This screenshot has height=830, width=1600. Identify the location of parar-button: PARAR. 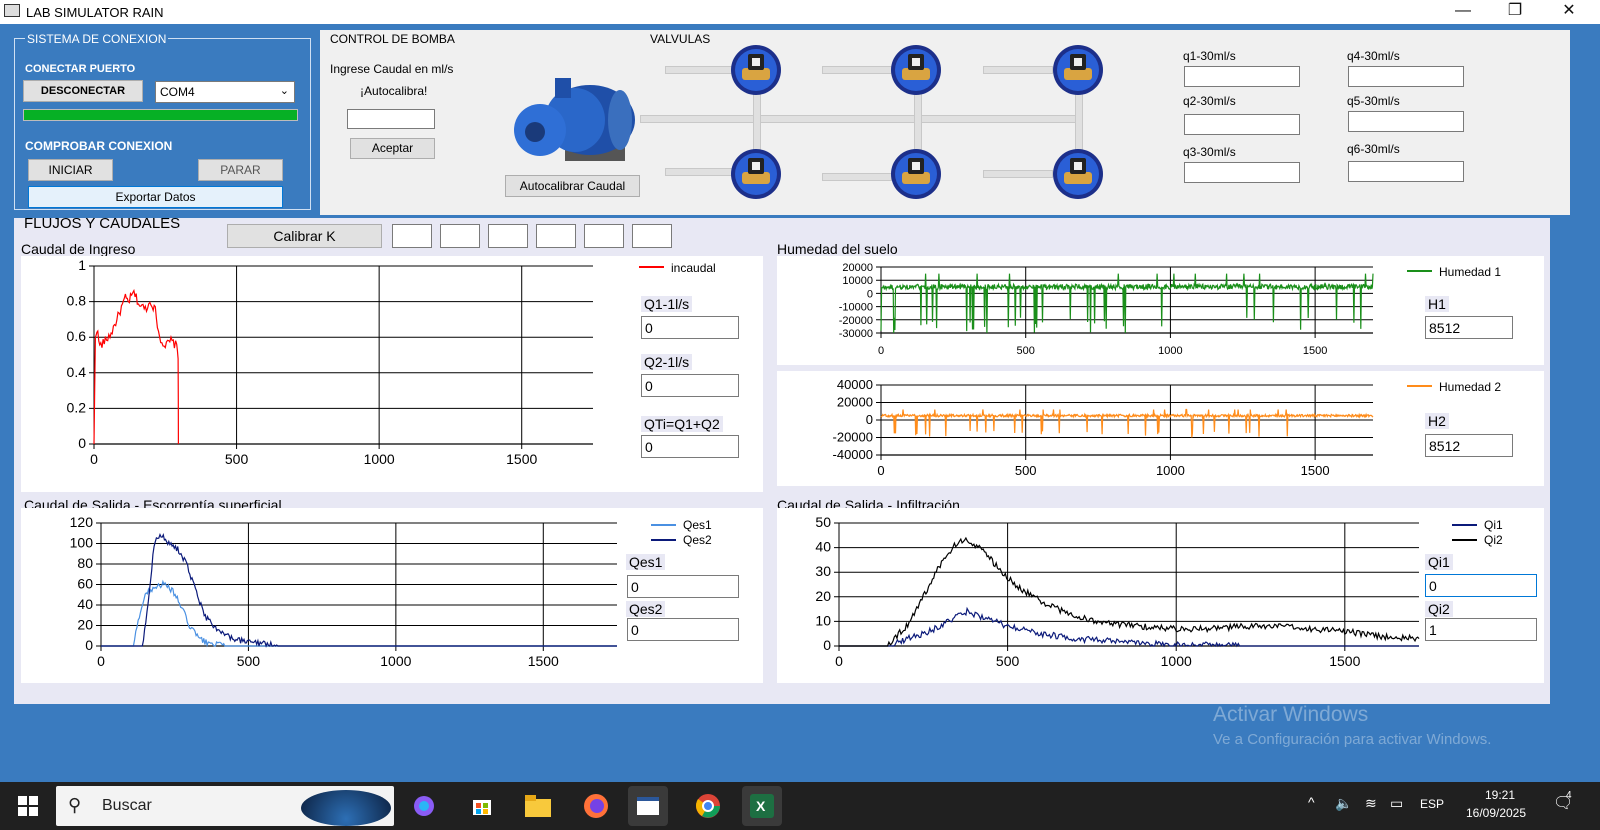
(240, 170).